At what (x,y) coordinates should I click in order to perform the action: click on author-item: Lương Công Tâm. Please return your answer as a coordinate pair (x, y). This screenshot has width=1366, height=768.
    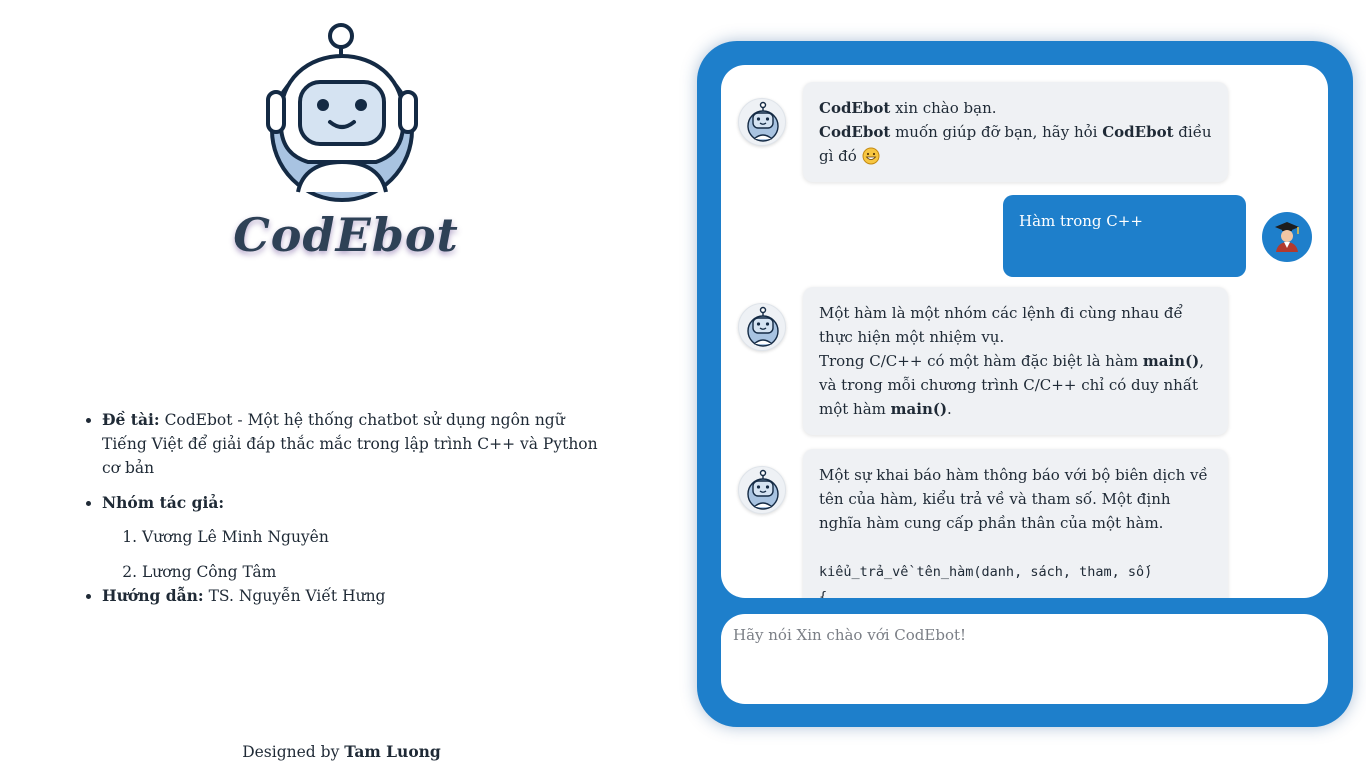
    Looking at the image, I should click on (373, 572).